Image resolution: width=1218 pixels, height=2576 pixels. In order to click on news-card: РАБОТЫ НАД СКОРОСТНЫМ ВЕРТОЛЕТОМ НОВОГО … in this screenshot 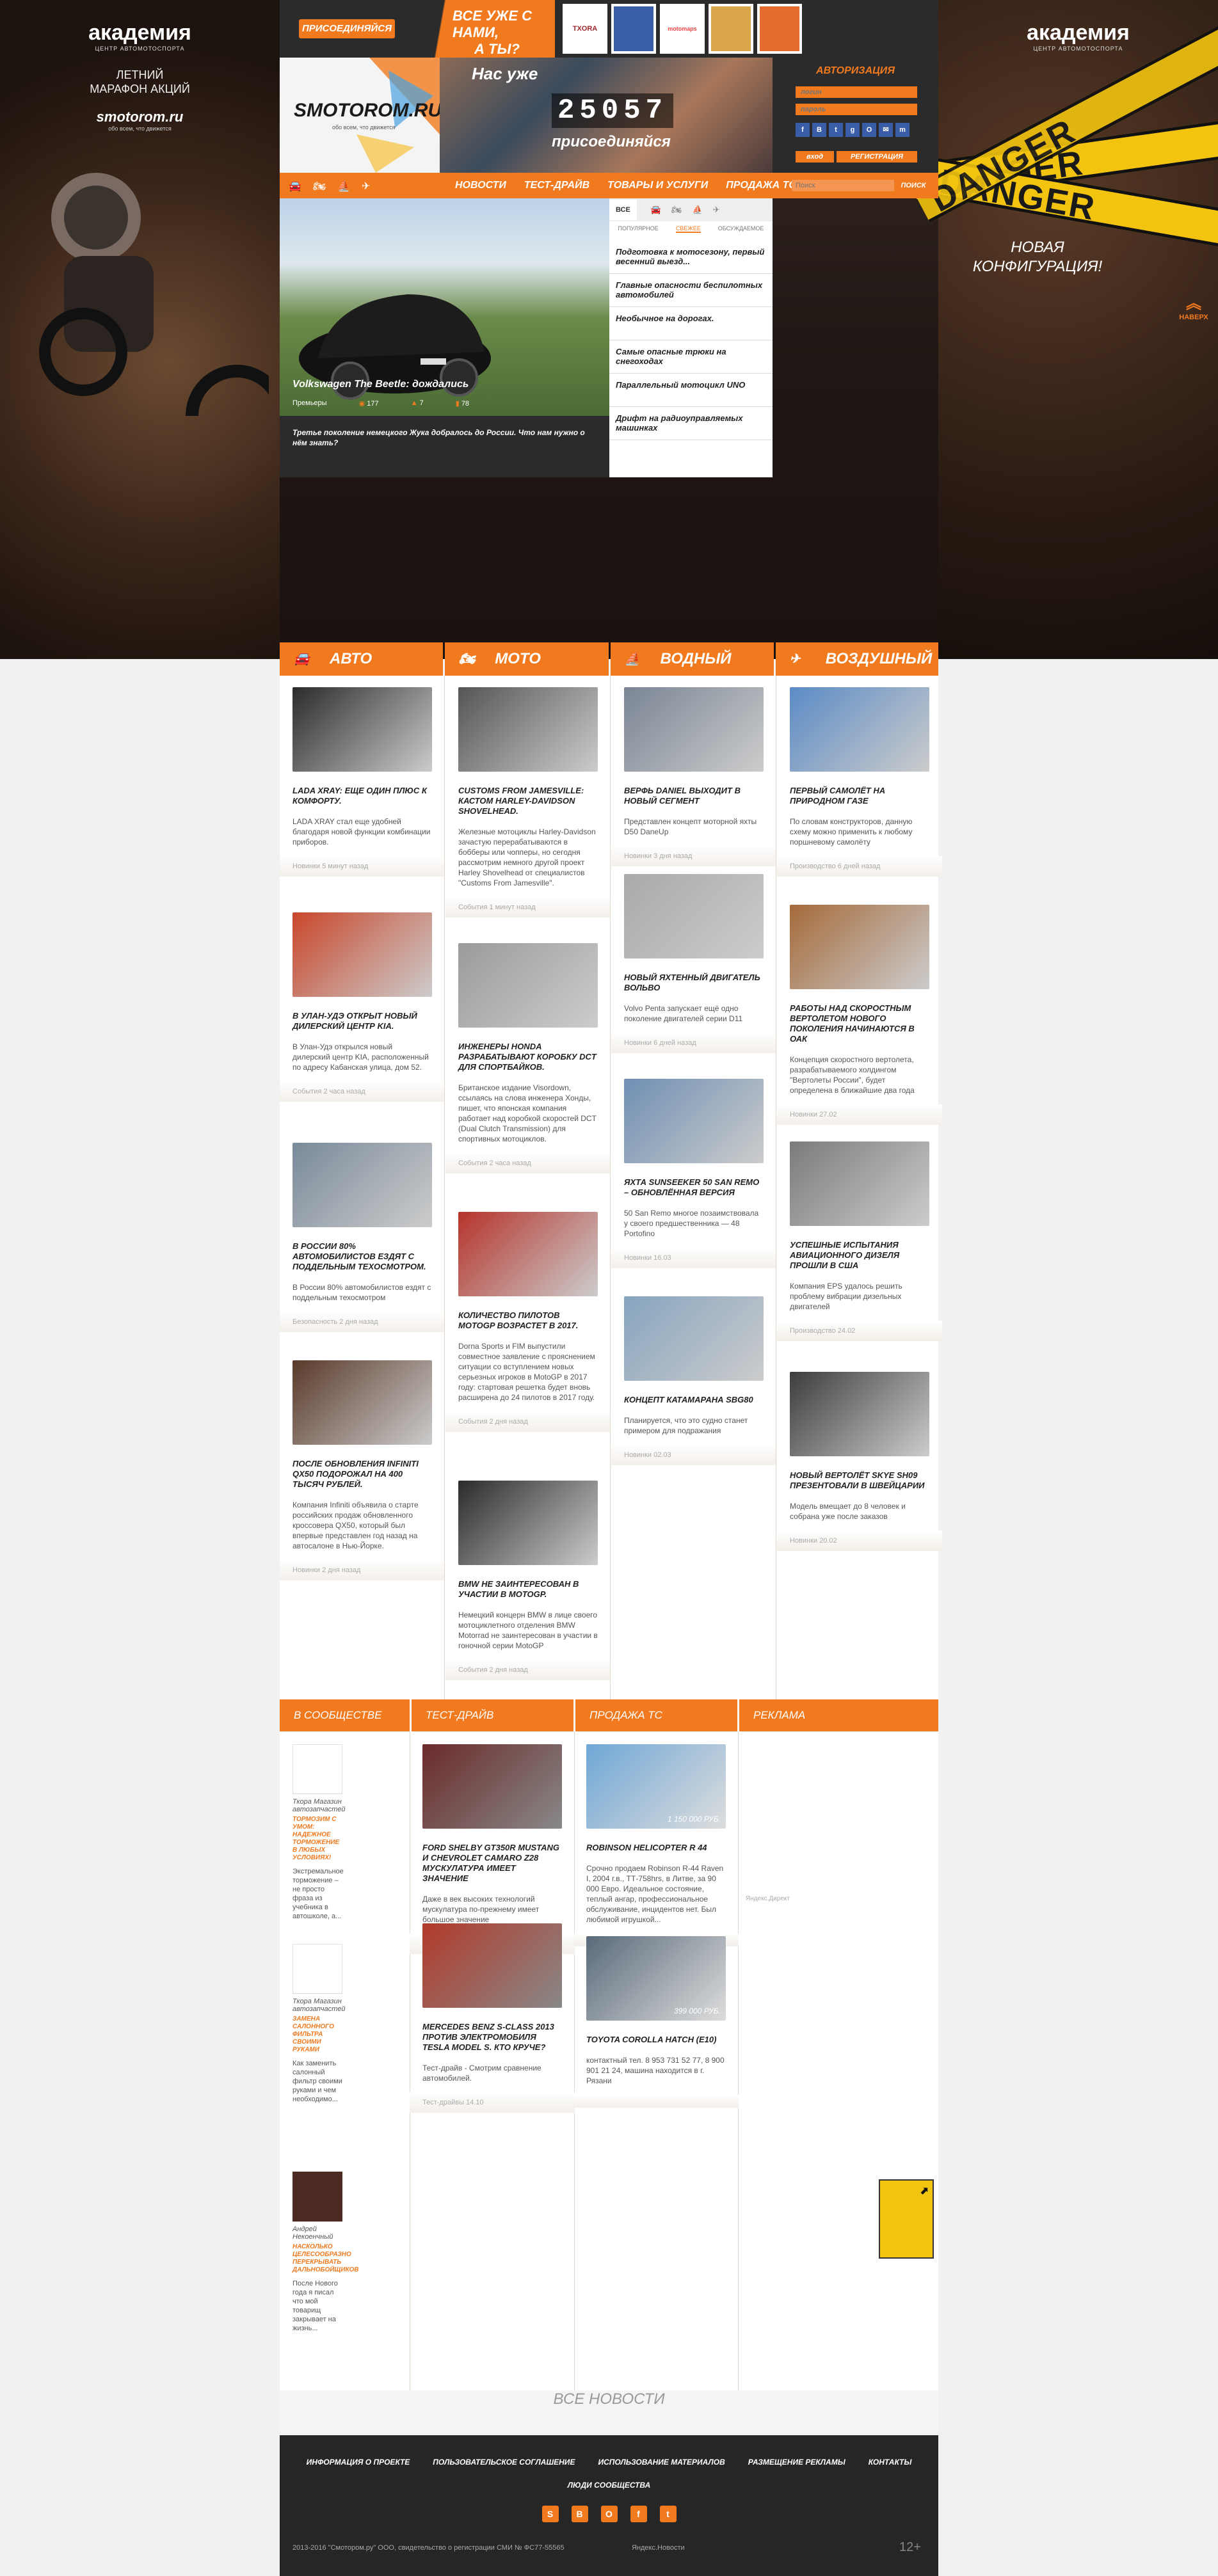, I will do `click(859, 1015)`.